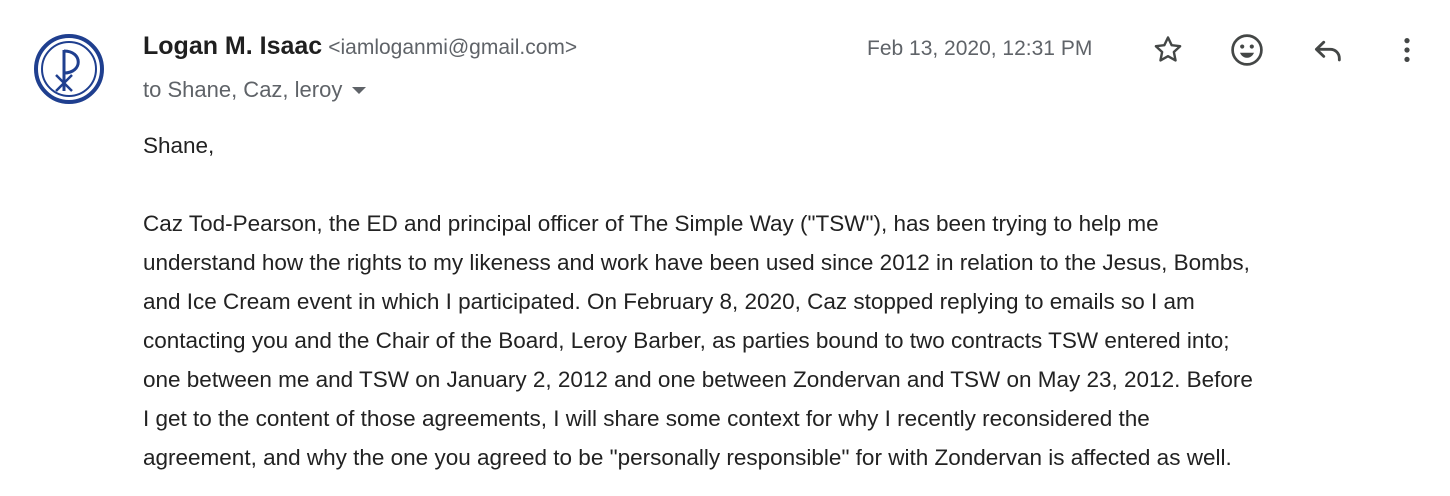  Describe the element at coordinates (243, 89) in the screenshot. I see `recipients-label: to Shane, Caz, leroy` at that location.